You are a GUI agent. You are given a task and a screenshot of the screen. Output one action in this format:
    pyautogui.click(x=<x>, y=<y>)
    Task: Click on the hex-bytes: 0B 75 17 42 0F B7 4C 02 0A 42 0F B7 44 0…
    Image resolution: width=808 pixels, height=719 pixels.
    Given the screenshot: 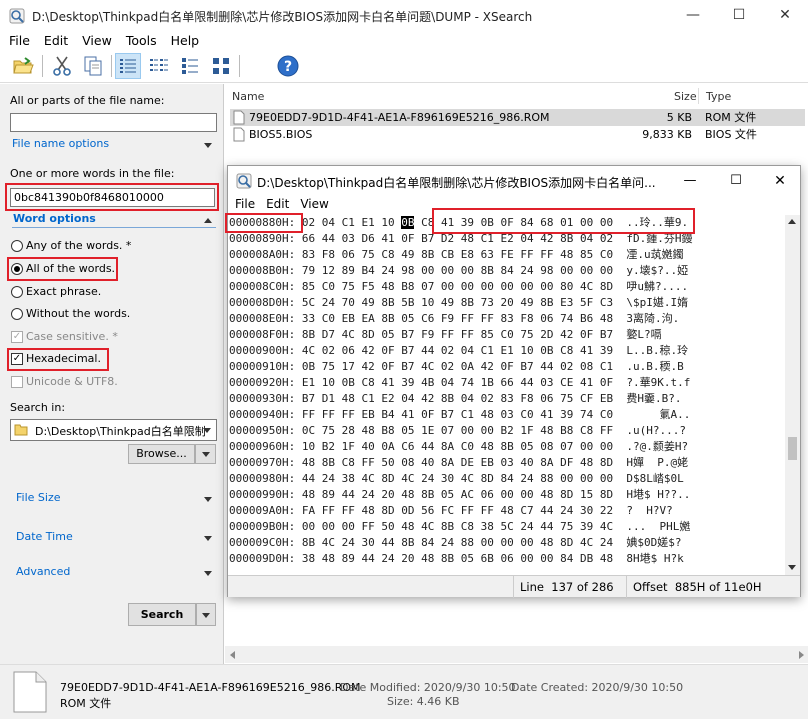 What is the action you would take?
    pyautogui.click(x=457, y=366)
    